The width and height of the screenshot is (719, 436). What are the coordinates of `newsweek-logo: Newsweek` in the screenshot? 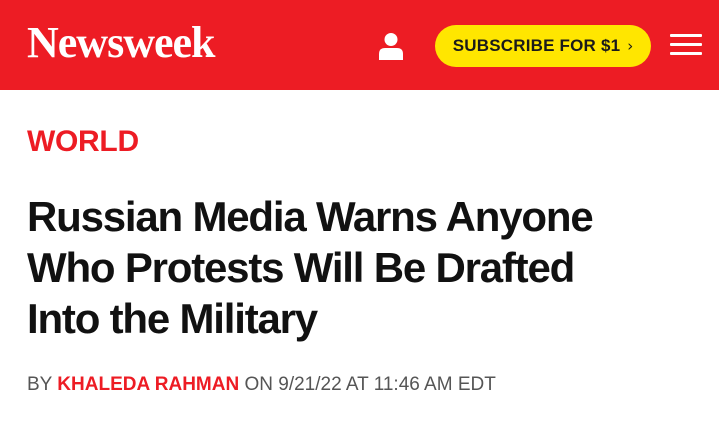 It's located at (121, 43).